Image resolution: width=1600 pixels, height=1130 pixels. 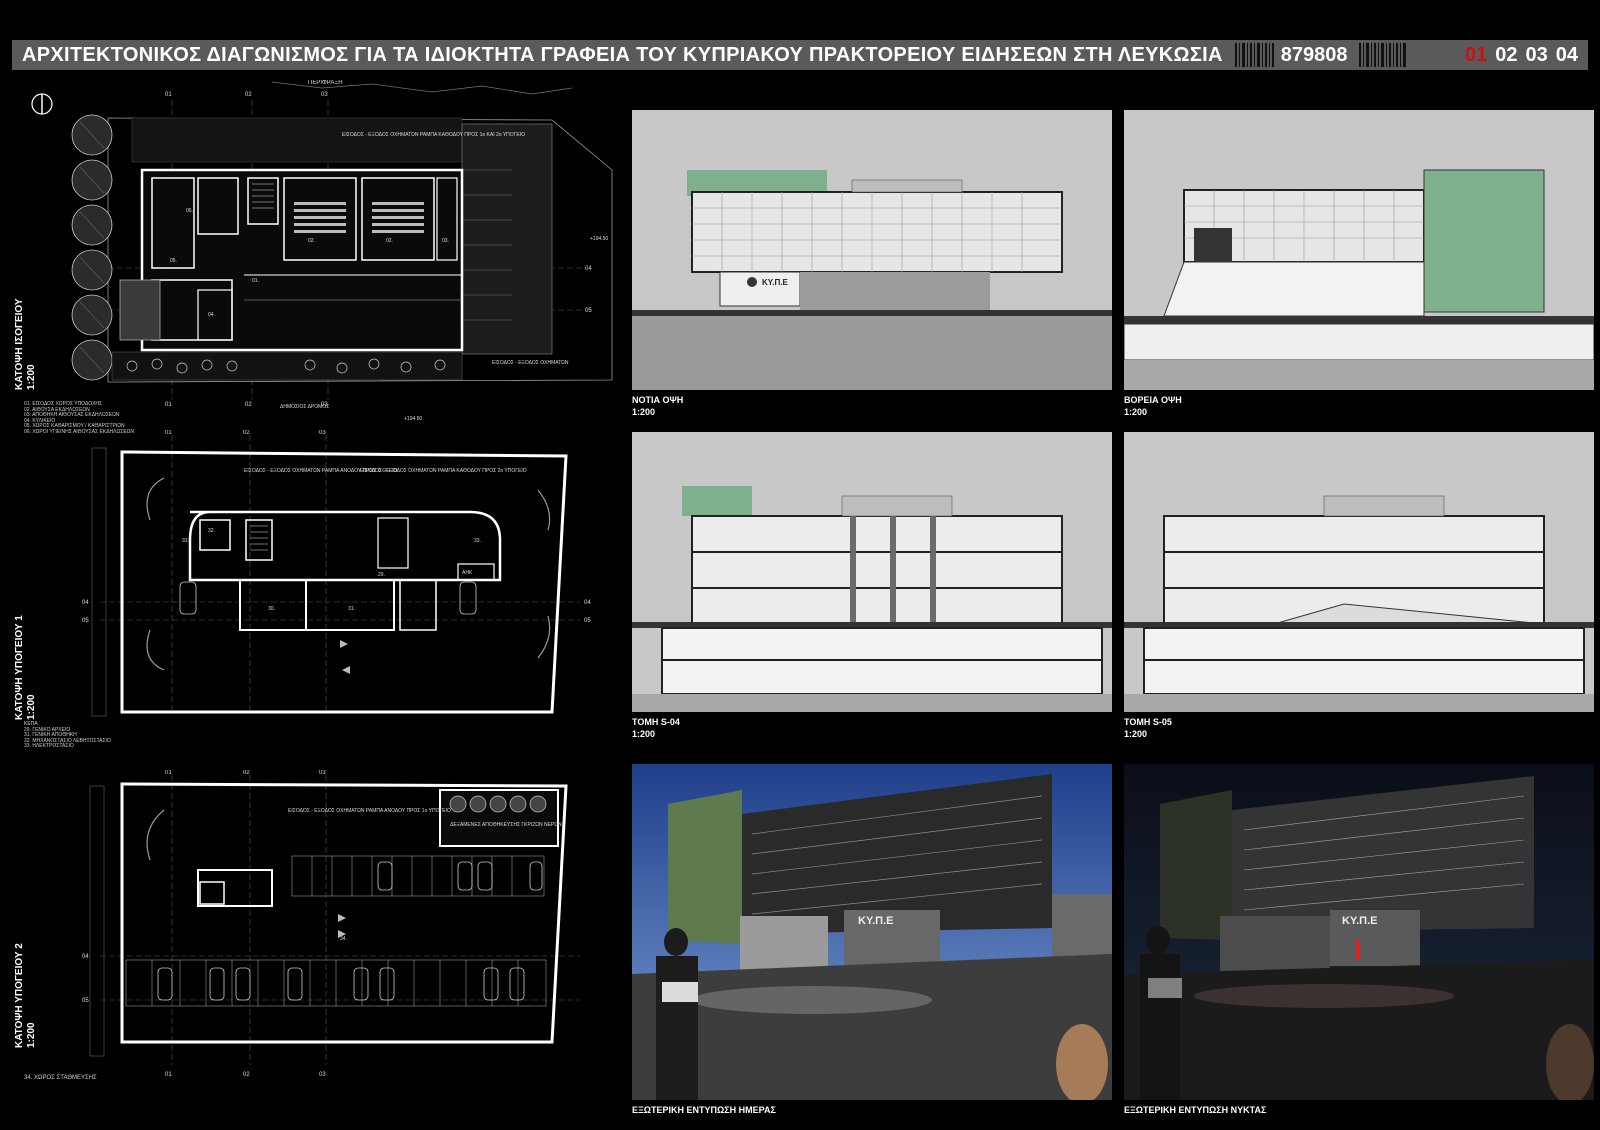 I want to click on room-number: 05., so click(x=173, y=261).